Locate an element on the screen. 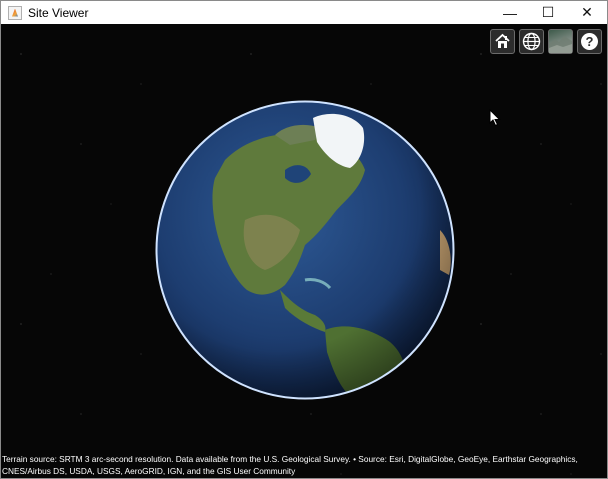  window-title: Site Viewer is located at coordinates (58, 12).